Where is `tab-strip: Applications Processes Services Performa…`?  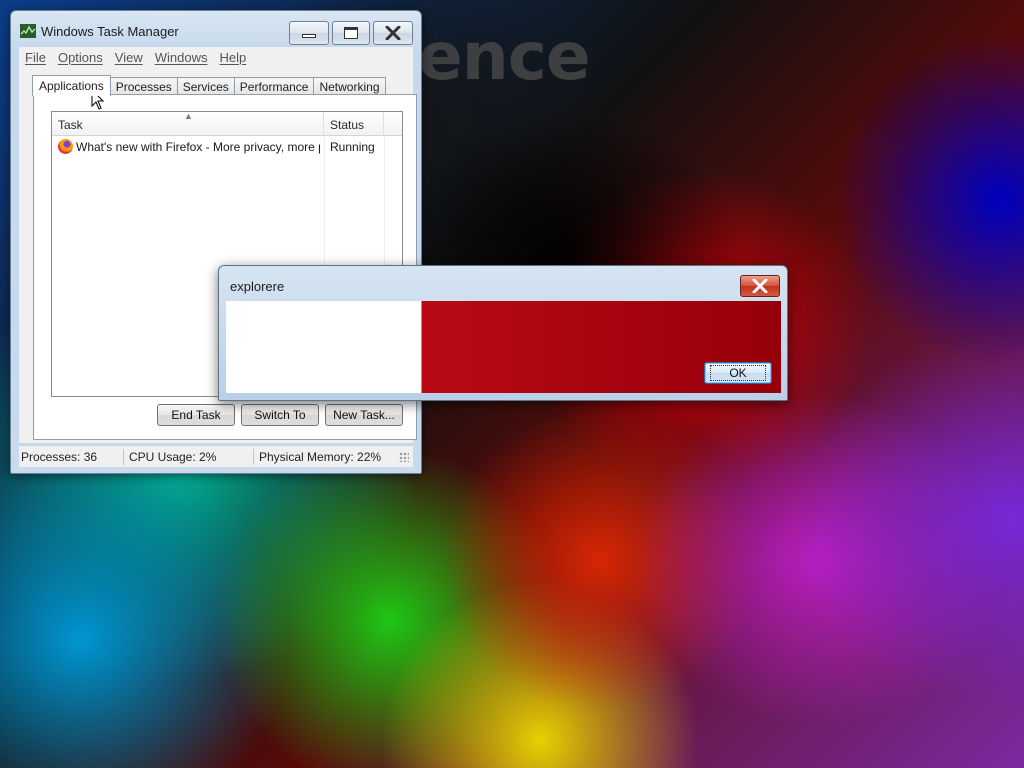
tab-strip: Applications Processes Services Performa… is located at coordinates (209, 85).